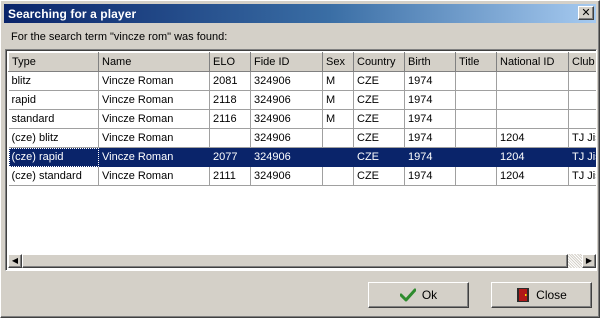 The image size is (600, 318). I want to click on column-header-sex: Sex, so click(338, 62).